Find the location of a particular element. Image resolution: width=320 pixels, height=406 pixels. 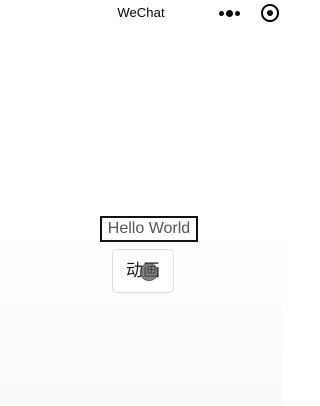

capsule-close-icon is located at coordinates (270, 13).